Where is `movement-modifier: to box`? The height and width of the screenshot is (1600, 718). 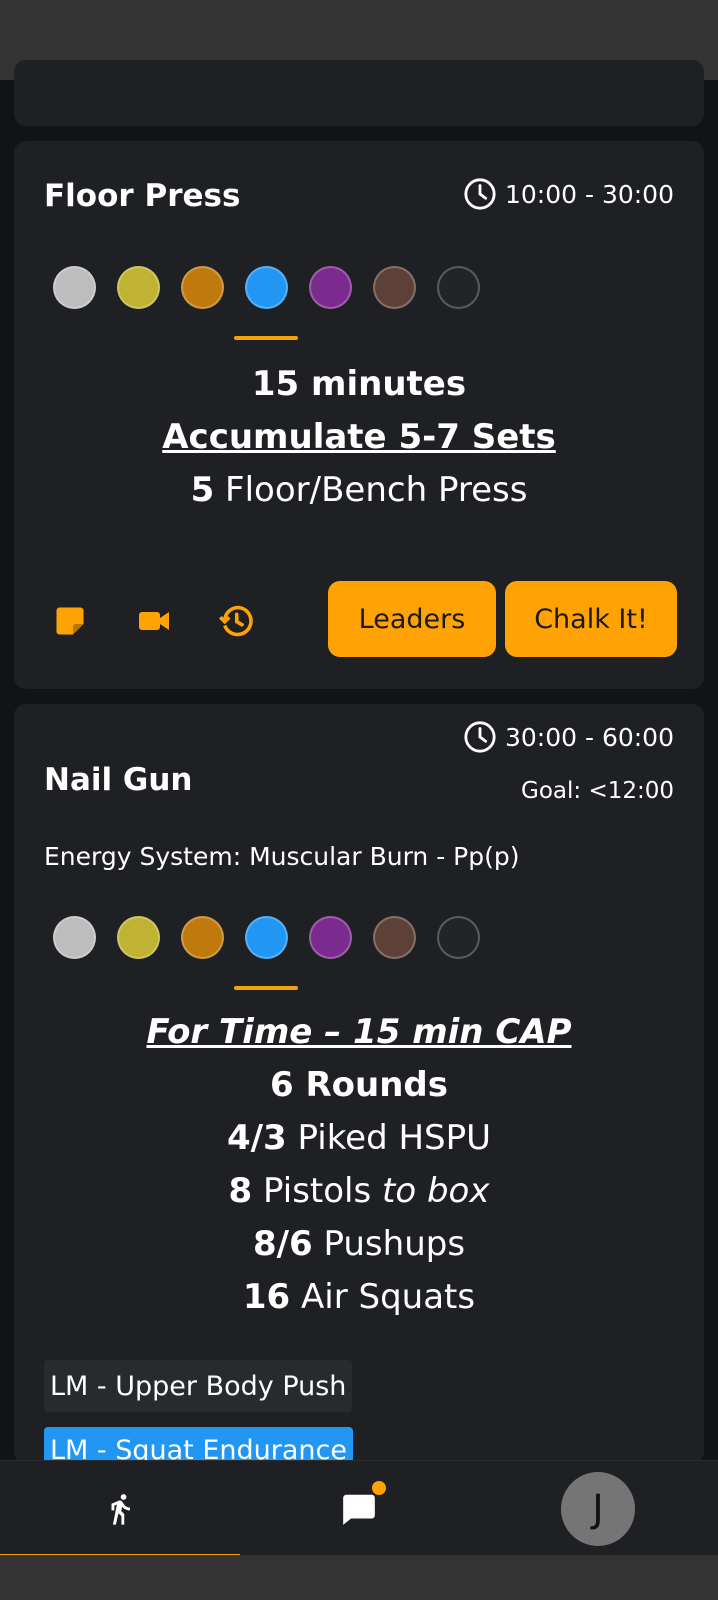 movement-modifier: to box is located at coordinates (436, 1191).